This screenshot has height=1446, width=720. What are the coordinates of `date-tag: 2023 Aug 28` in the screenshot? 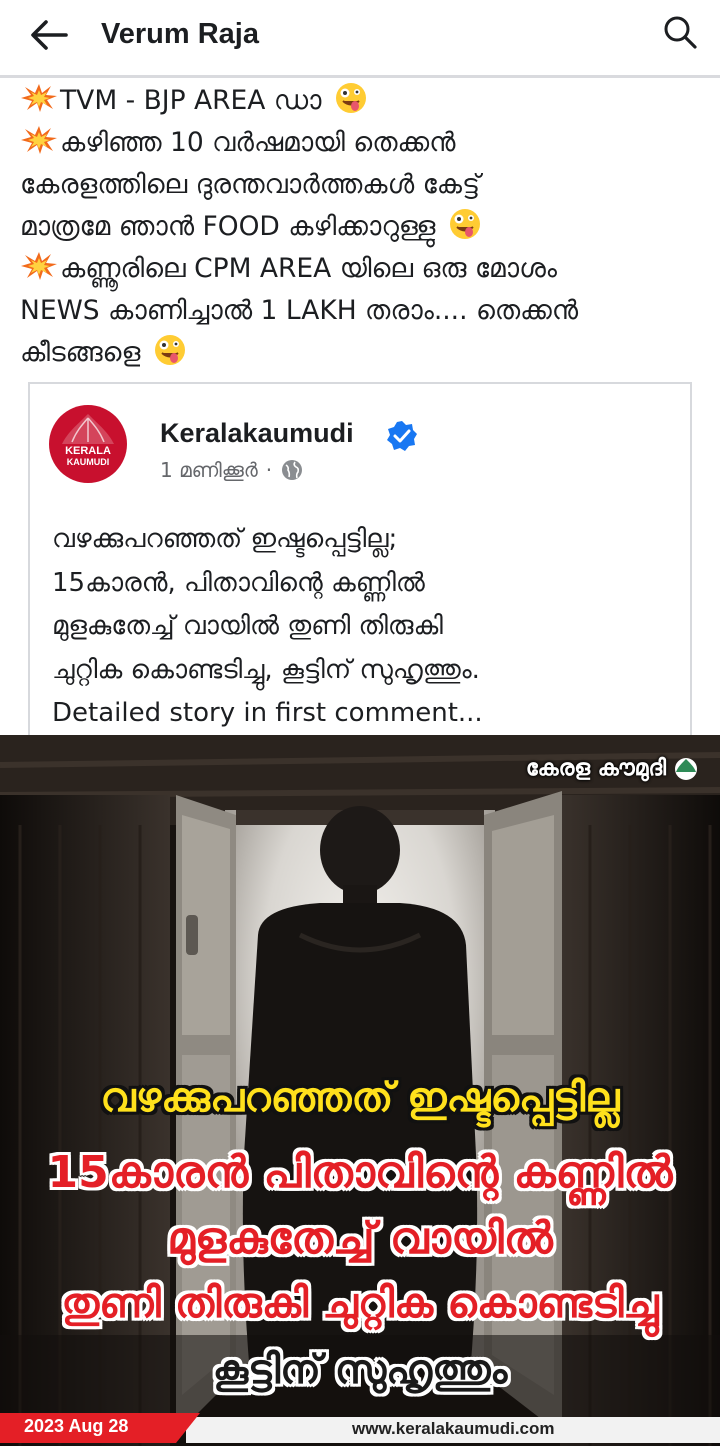 It's located at (100, 1428).